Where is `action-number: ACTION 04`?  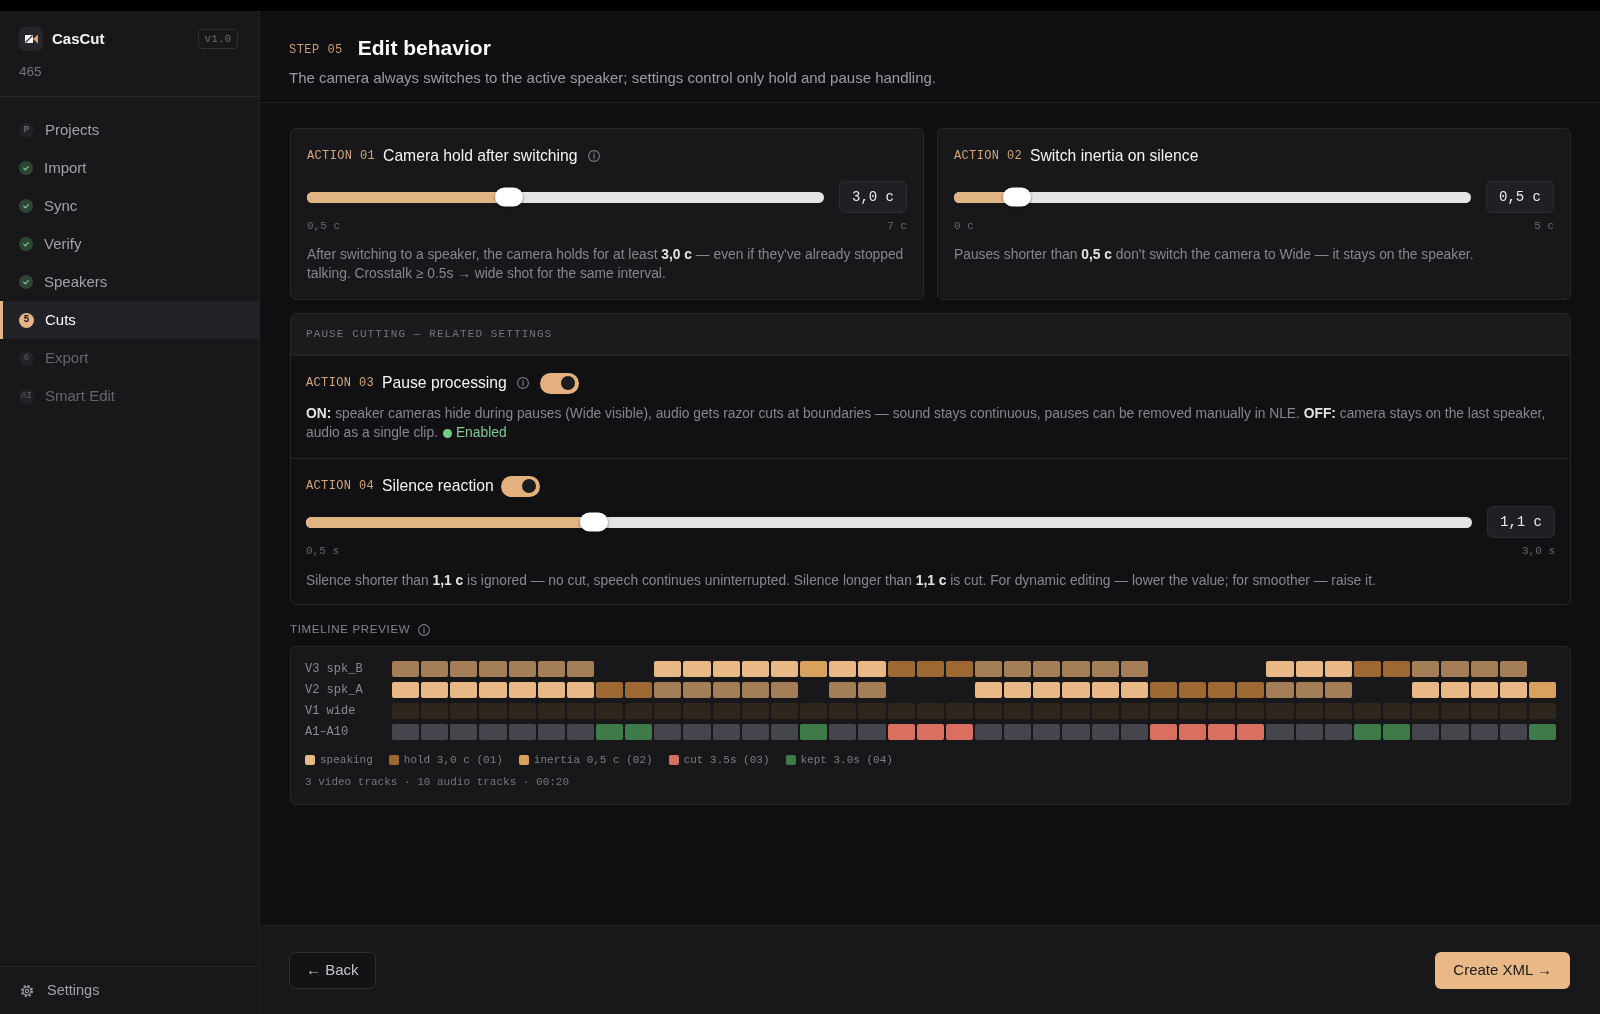
action-number: ACTION 04 is located at coordinates (340, 486).